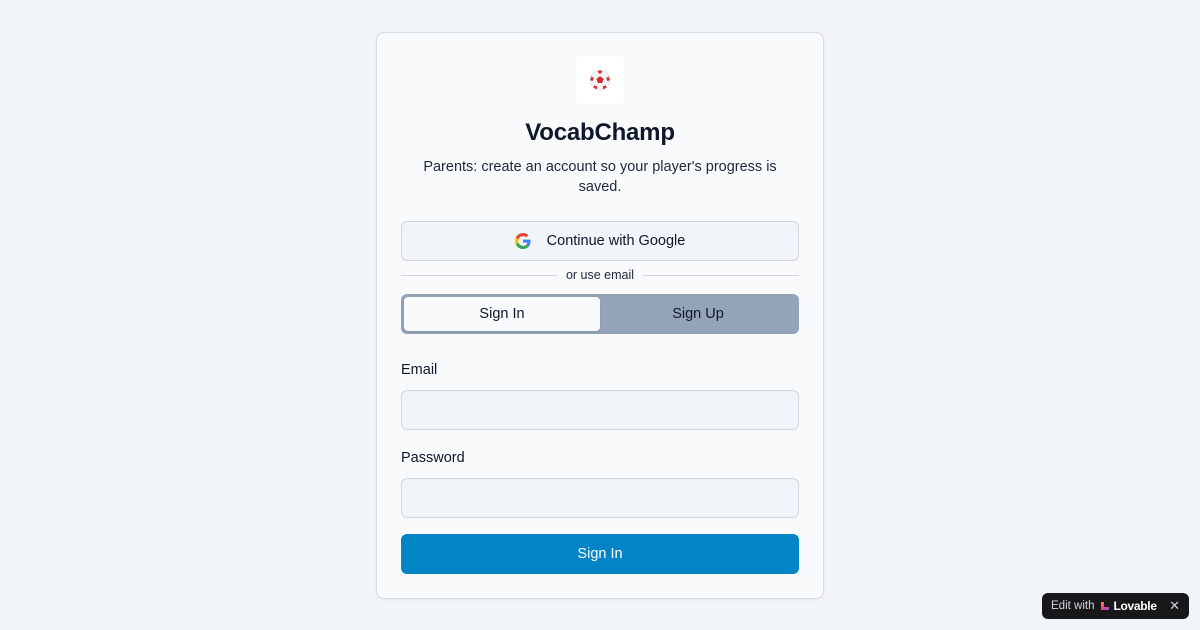 This screenshot has height=630, width=1200. Describe the element at coordinates (1105, 606) in the screenshot. I see `lovable-heart-icon` at that location.